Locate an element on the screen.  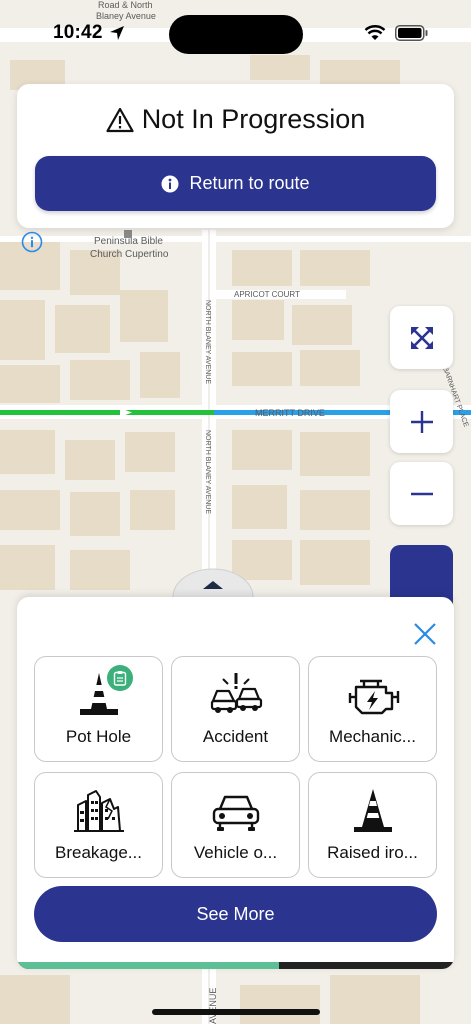
dynamic-island is located at coordinates (236, 34).